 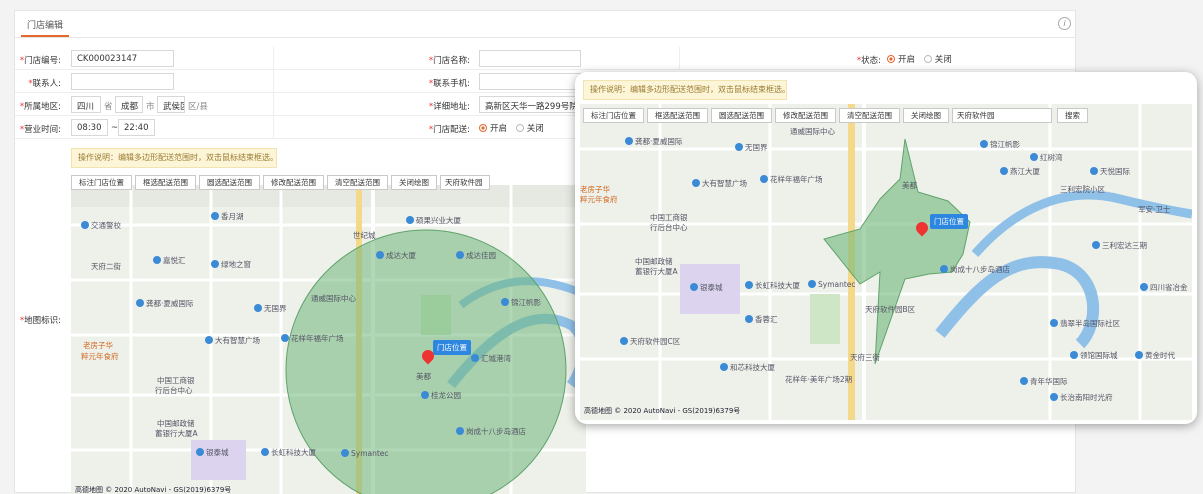 What do you see at coordinates (86, 104) in the screenshot?
I see `province-select: 四川` at bounding box center [86, 104].